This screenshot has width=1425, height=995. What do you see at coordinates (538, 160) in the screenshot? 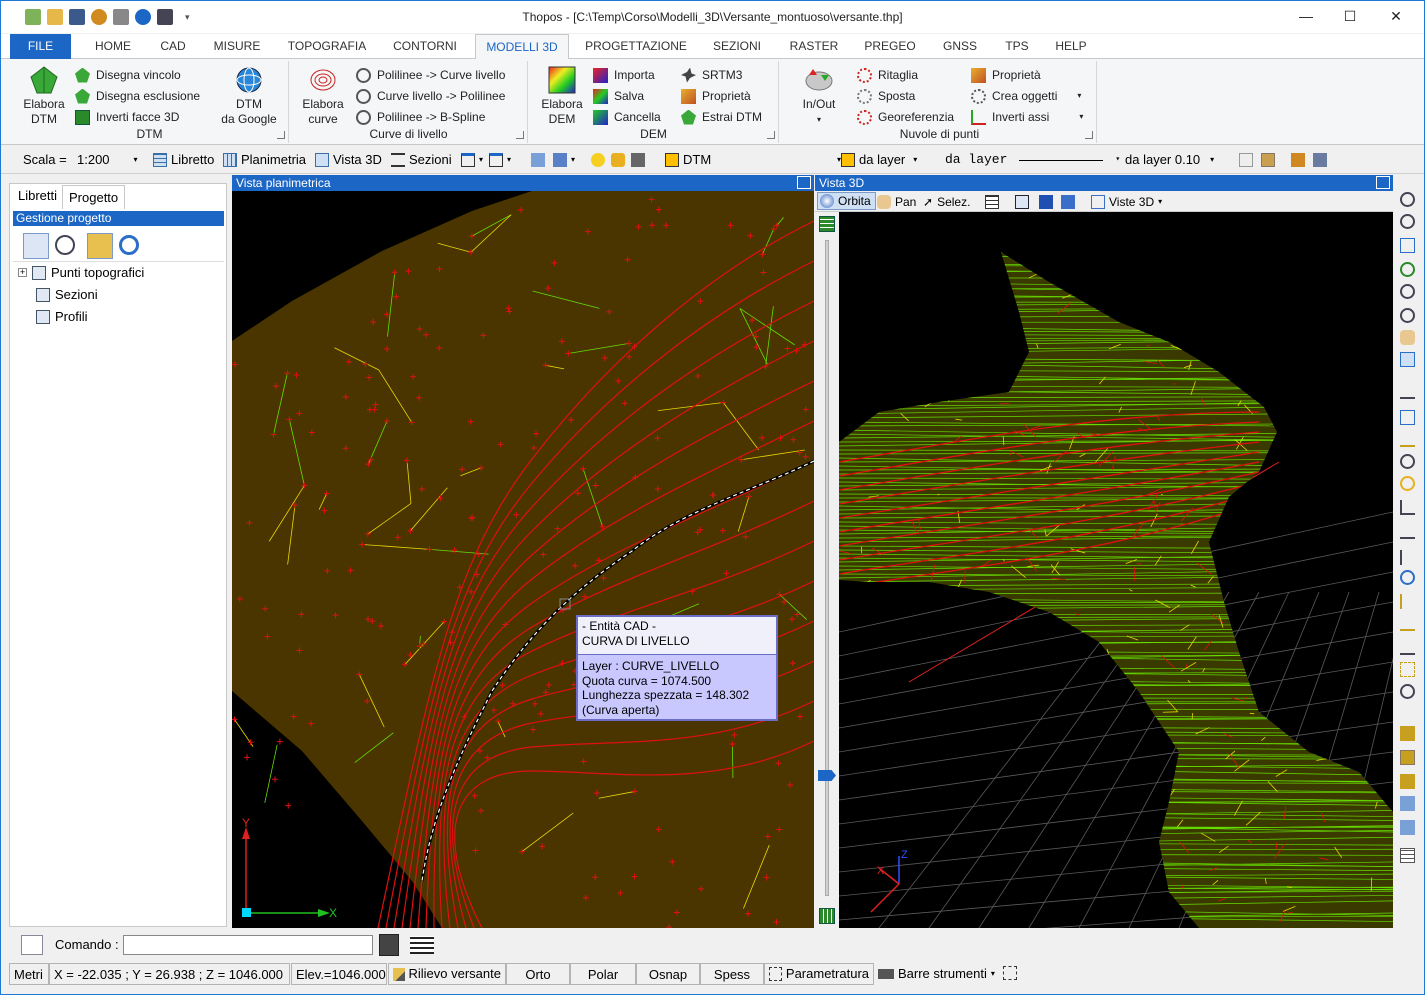
I see `layers-button` at bounding box center [538, 160].